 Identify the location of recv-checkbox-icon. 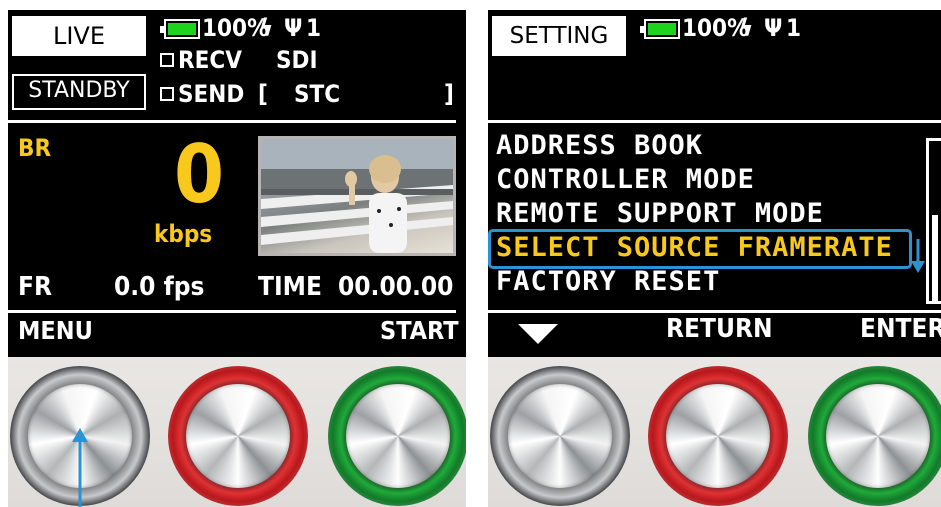
(167, 60).